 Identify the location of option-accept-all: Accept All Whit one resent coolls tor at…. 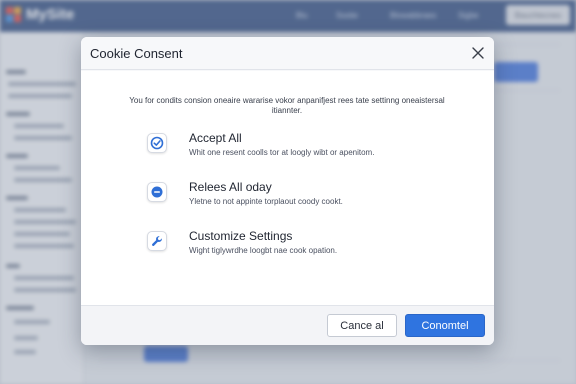
(295, 150).